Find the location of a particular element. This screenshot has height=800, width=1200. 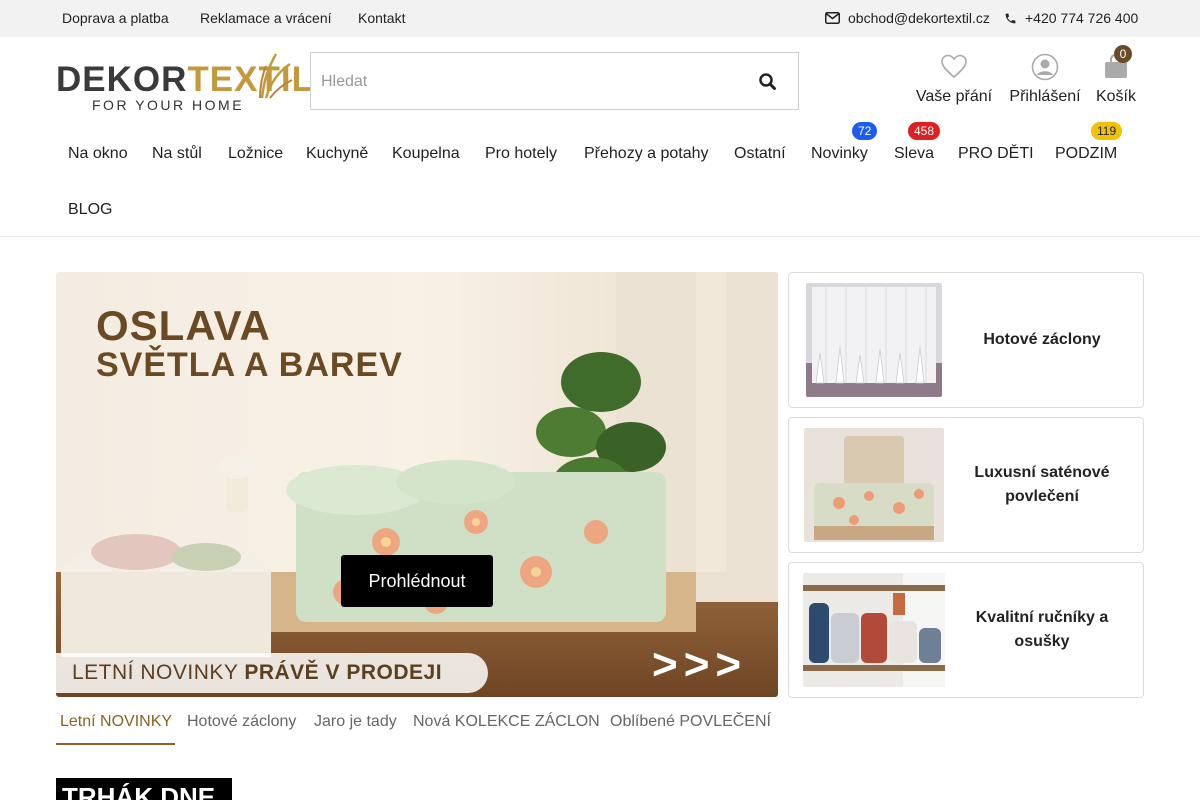

hero-promo-strip: LETNÍ NOVINKY PRÁVĚ V PRODEJI is located at coordinates (272, 673).